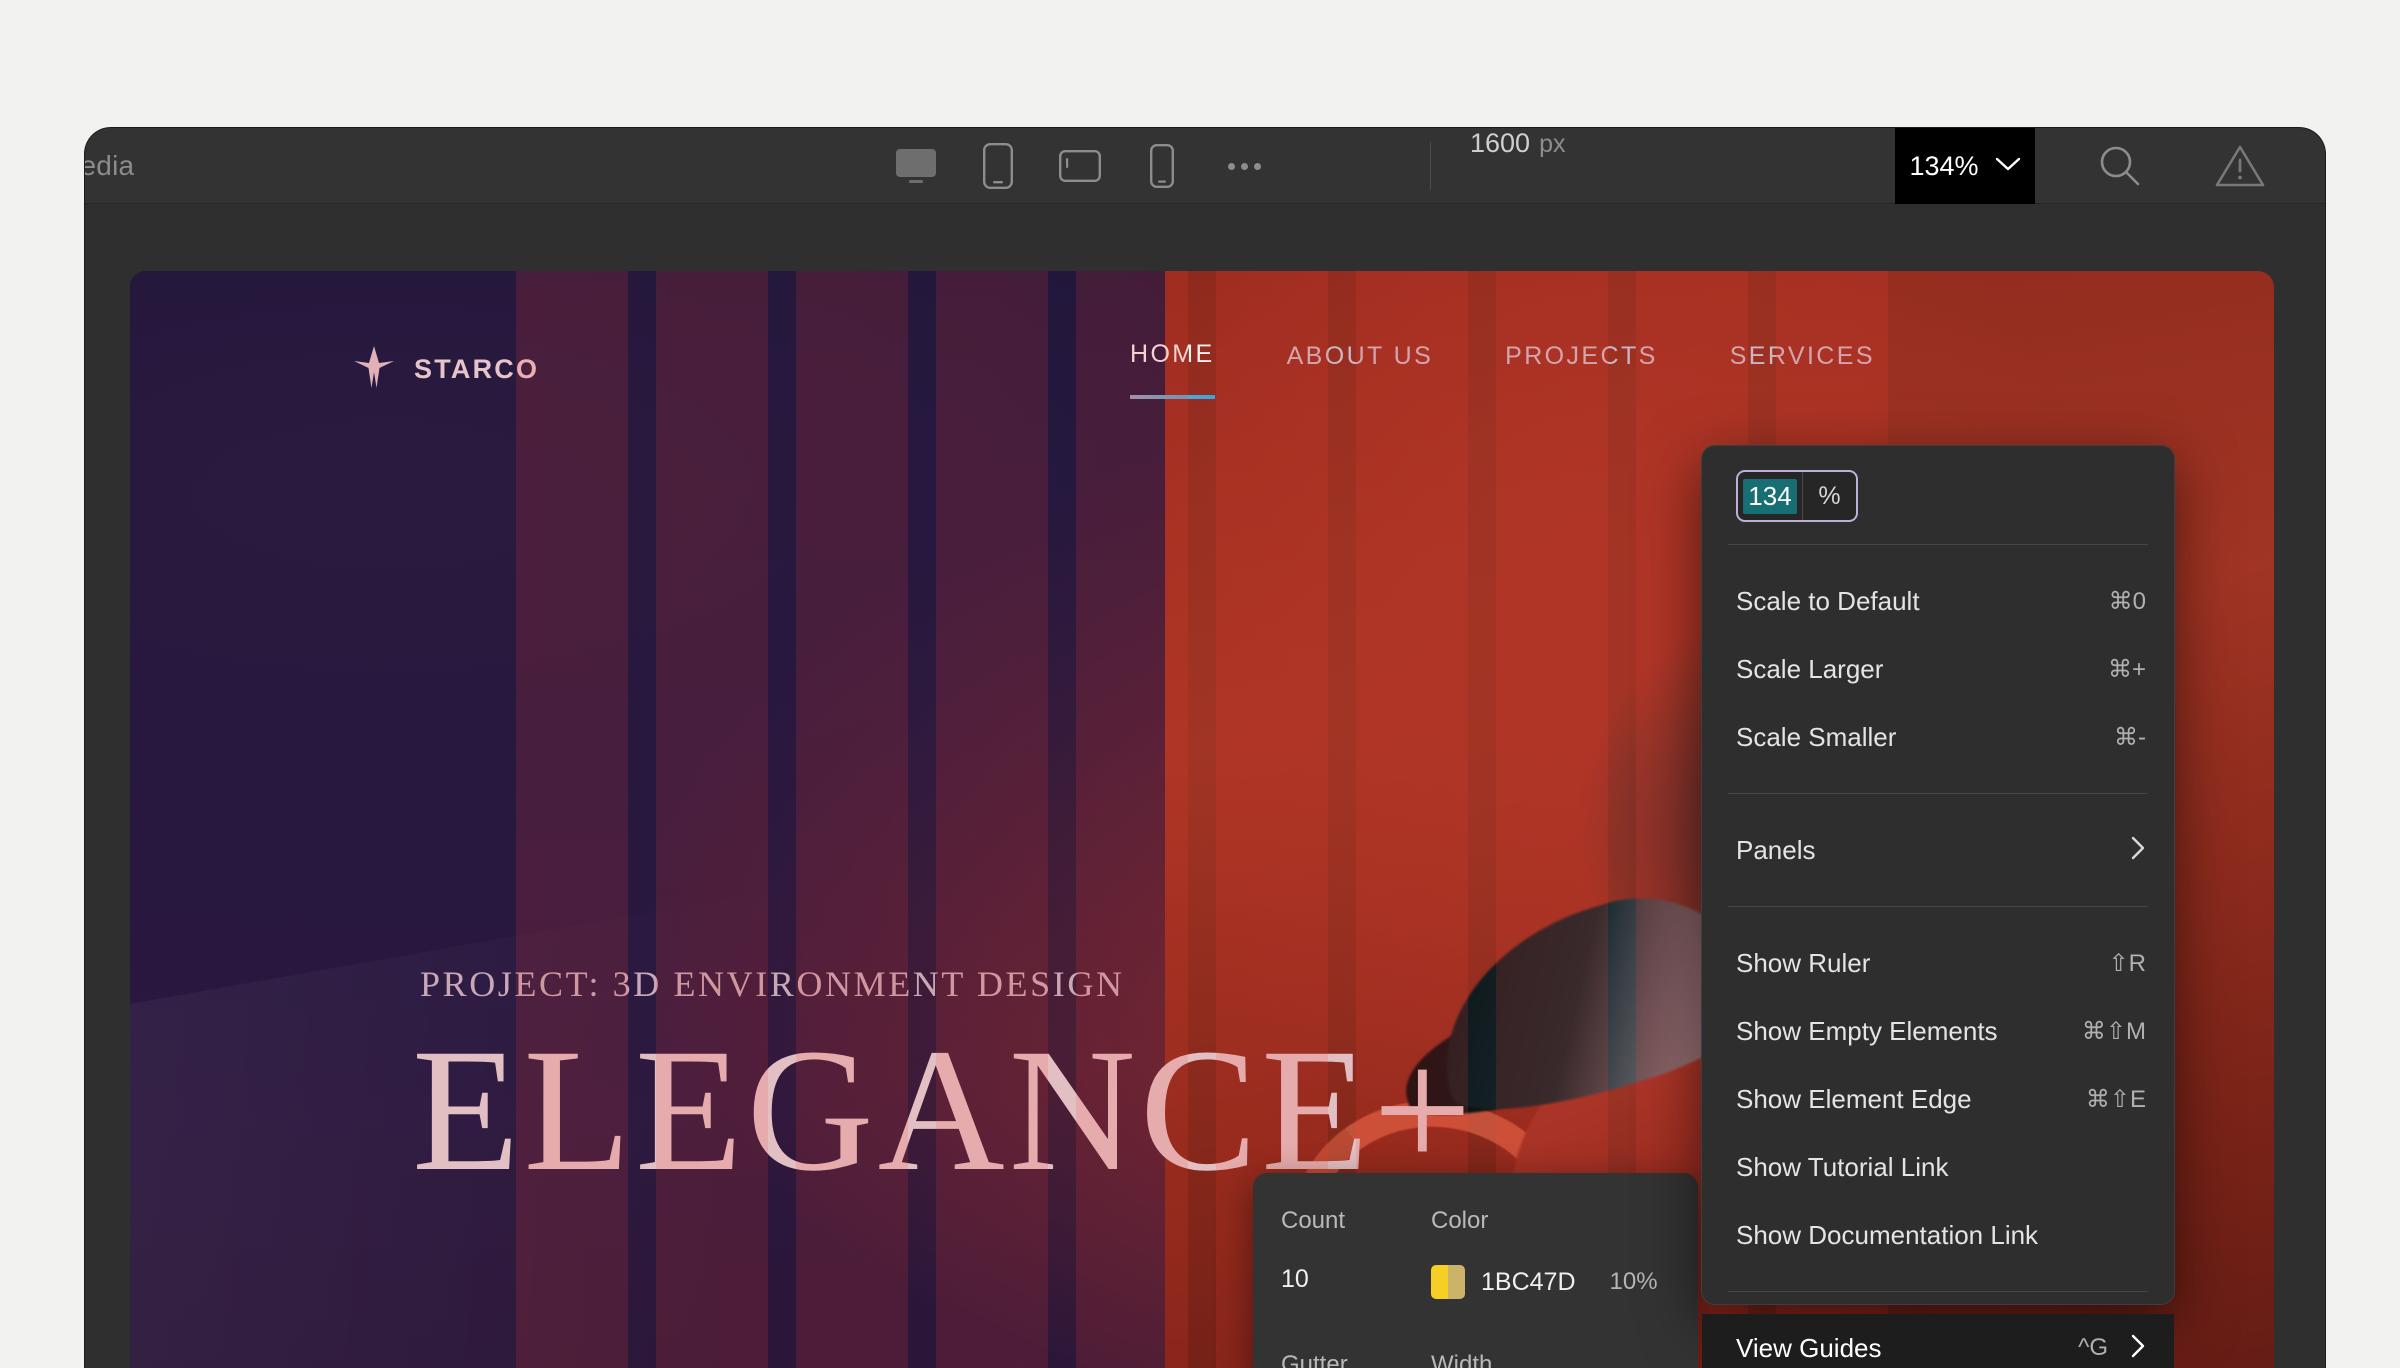 The image size is (2400, 1368). I want to click on toolbar-left-group: Media, so click(109, 166).